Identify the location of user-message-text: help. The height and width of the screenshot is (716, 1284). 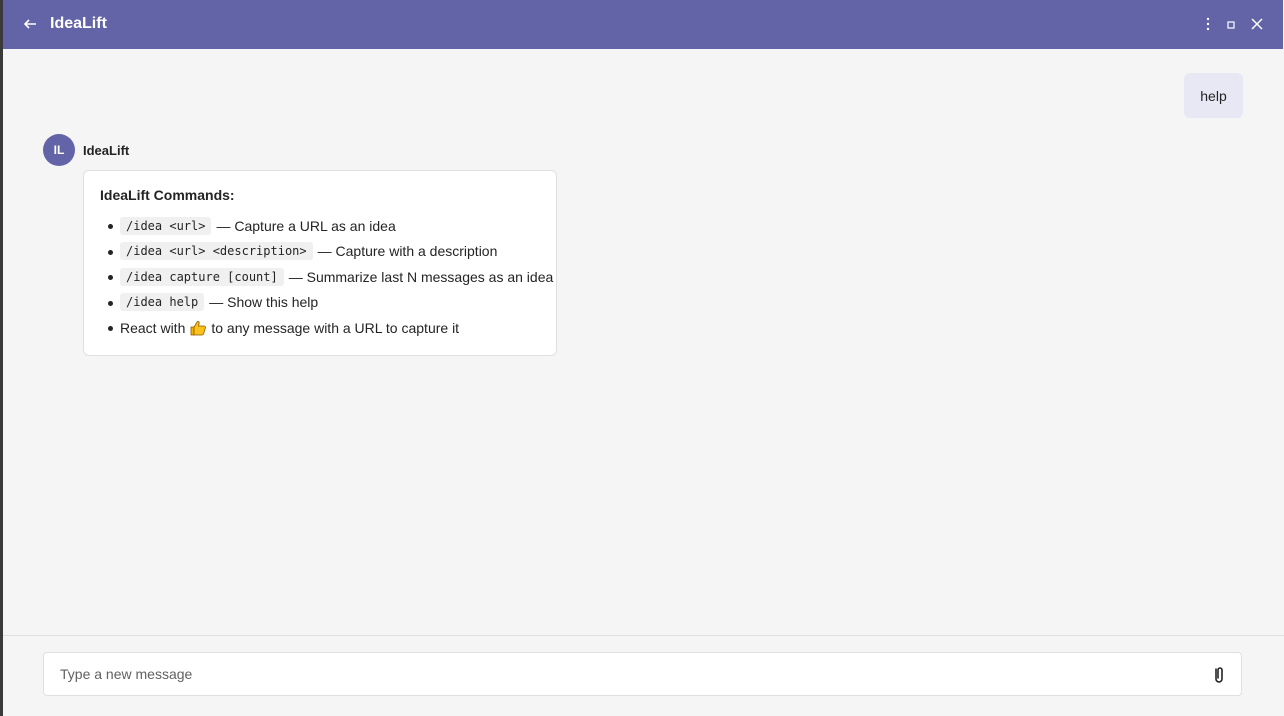
(1213, 95).